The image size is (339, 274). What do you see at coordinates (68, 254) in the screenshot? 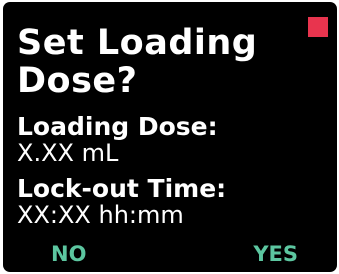
I see `no-button: NO` at bounding box center [68, 254].